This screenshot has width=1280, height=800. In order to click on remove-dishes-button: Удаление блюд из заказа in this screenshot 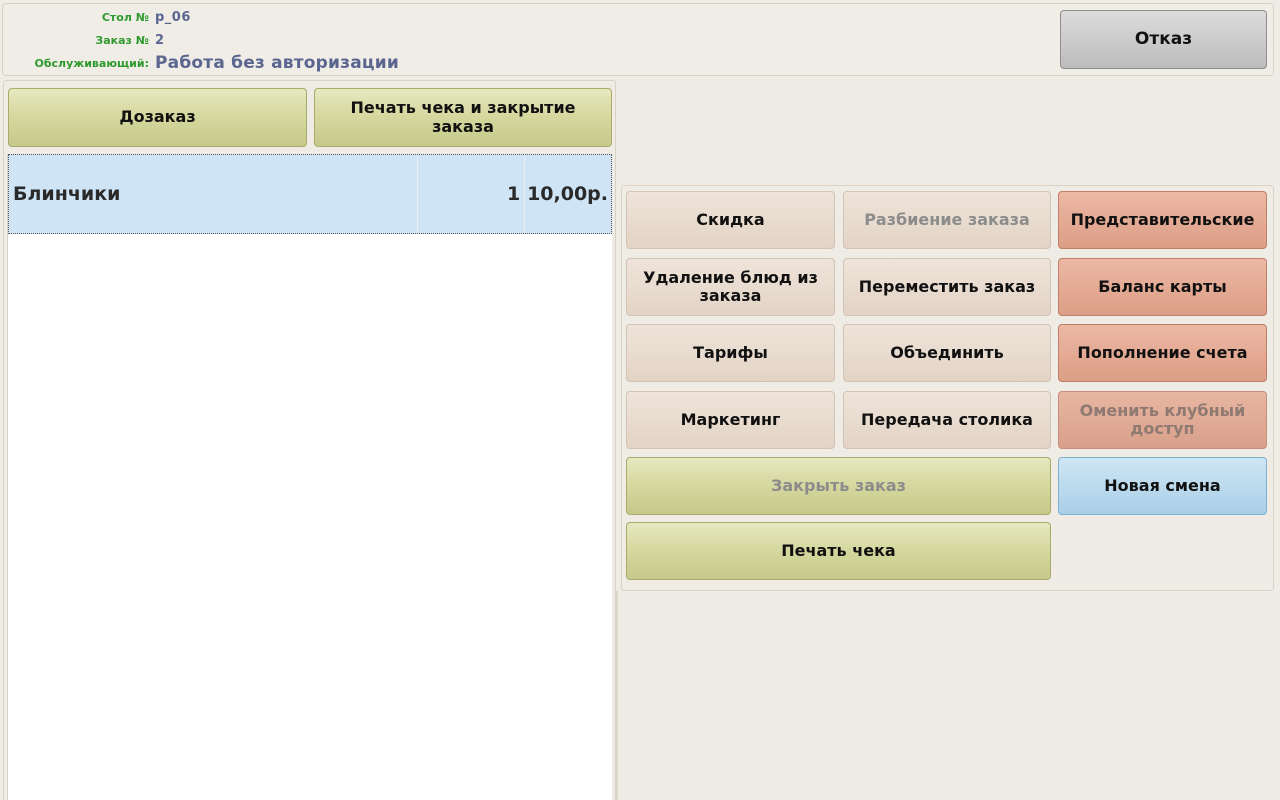, I will do `click(730, 287)`.